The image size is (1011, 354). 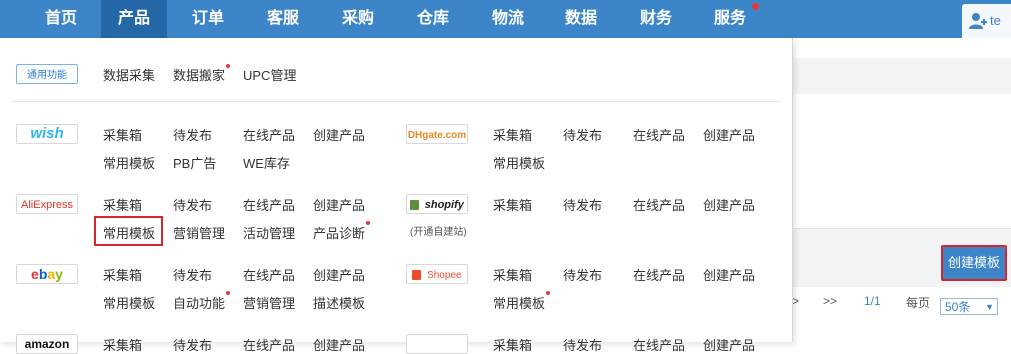 I want to click on extra-create-product: 创建产品, so click(x=729, y=344).